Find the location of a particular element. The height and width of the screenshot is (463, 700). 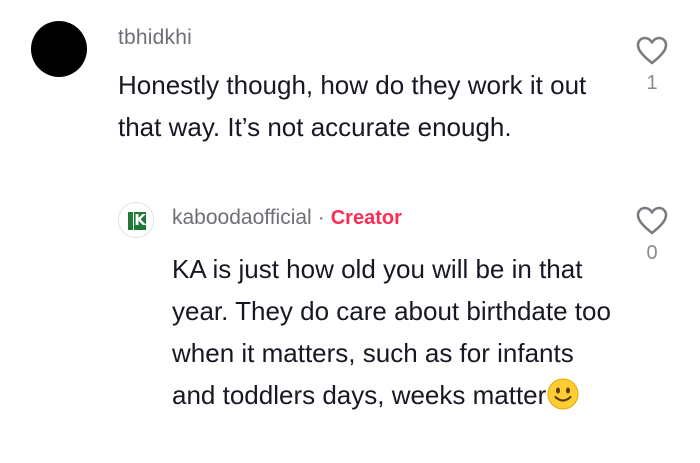

kabooda-logo: K is located at coordinates (140, 220).